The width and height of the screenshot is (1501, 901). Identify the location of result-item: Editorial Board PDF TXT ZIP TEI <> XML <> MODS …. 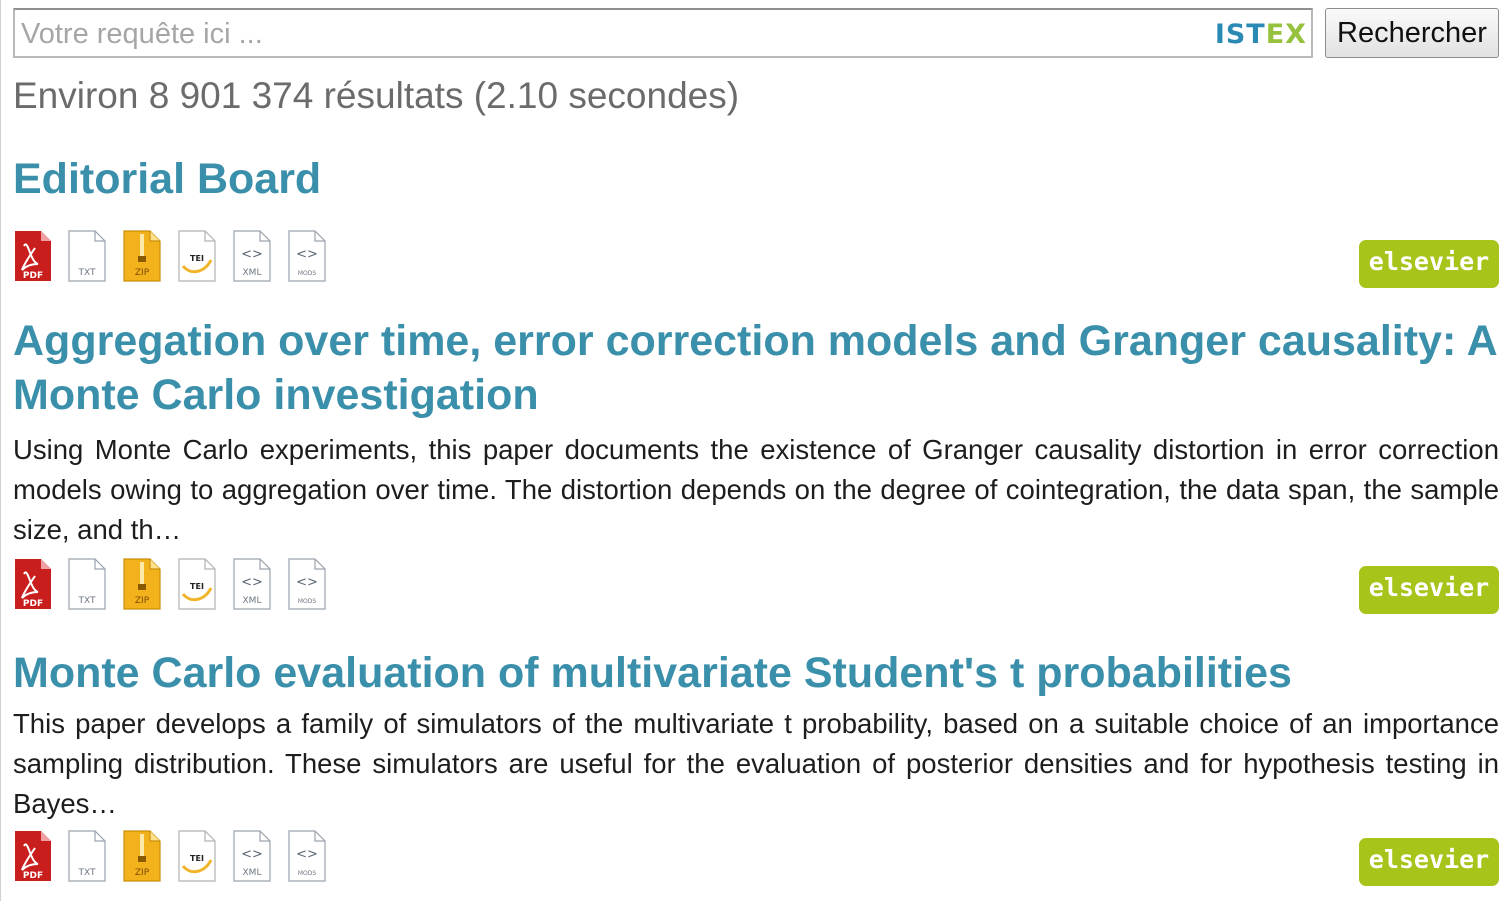
(756, 220).